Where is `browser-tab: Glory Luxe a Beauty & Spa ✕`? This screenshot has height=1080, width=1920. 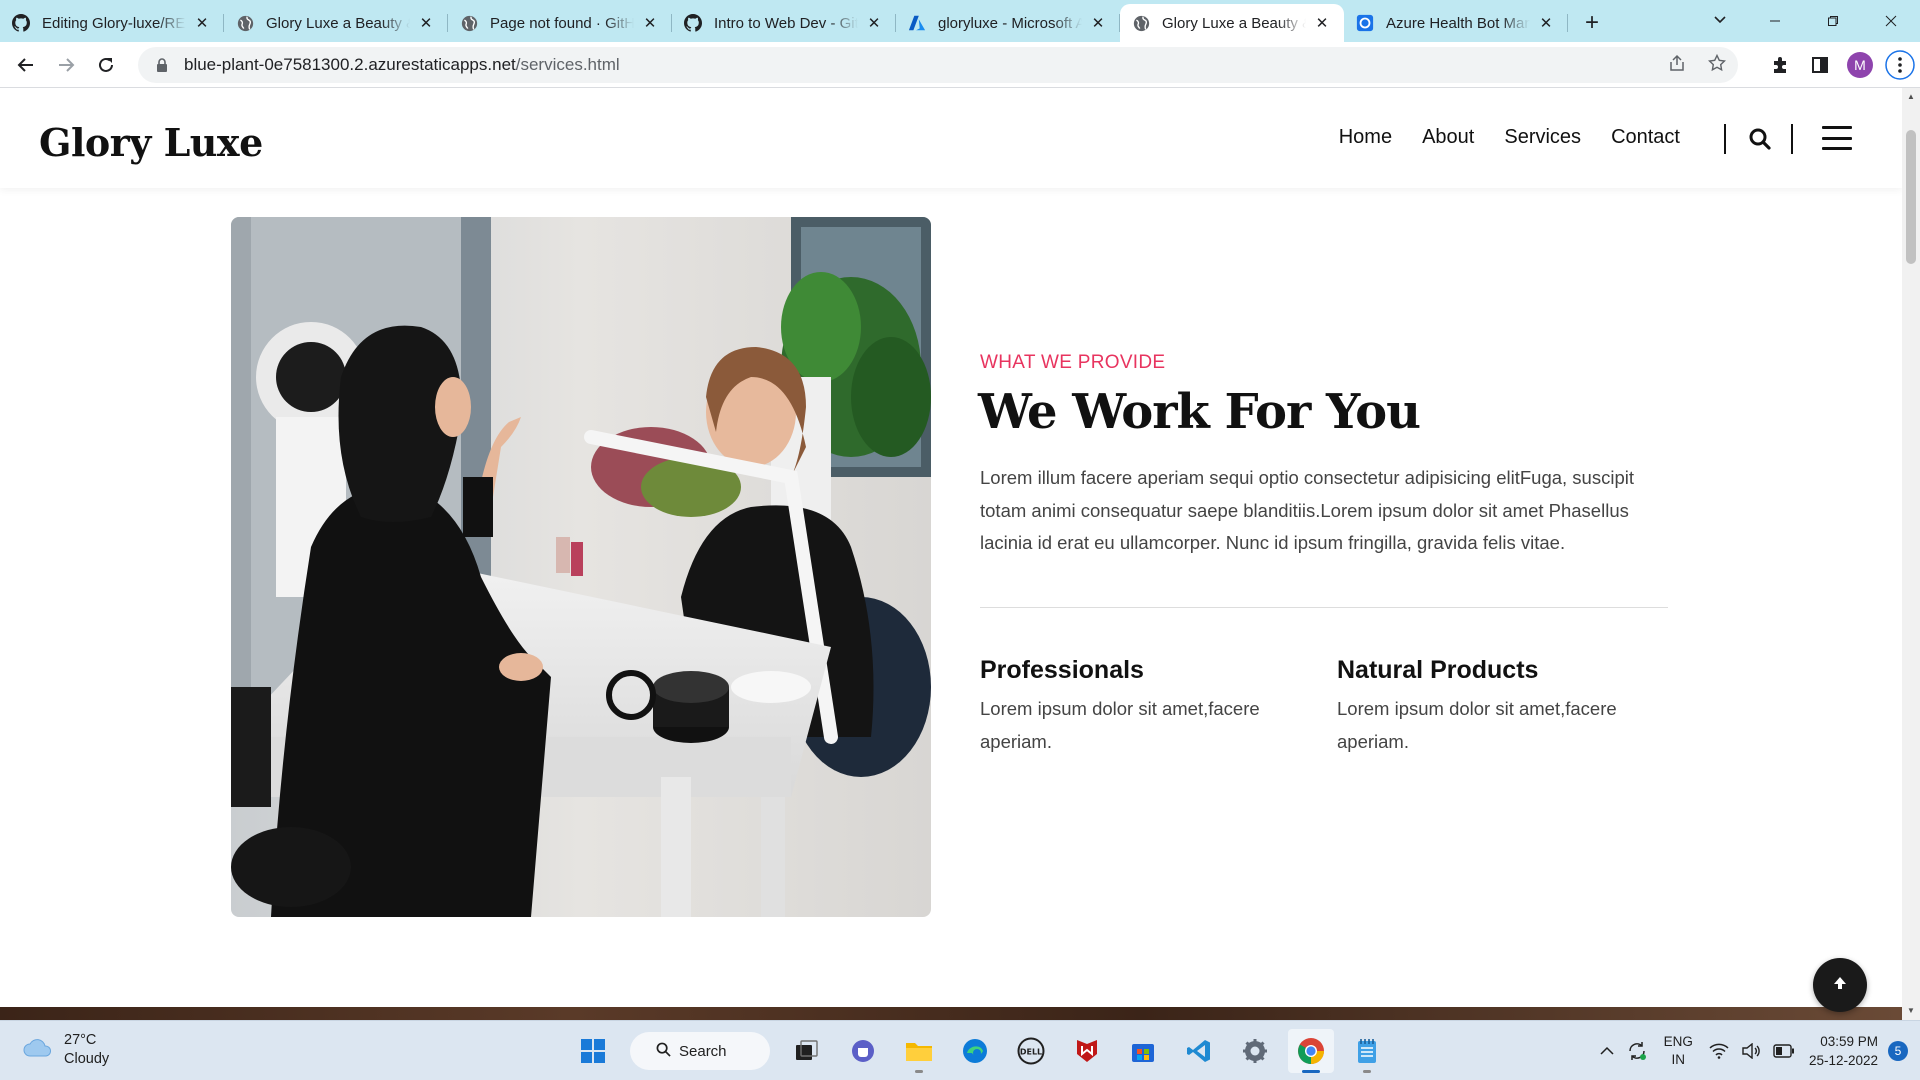
browser-tab: Glory Luxe a Beauty & Spa ✕ is located at coordinates (336, 23).